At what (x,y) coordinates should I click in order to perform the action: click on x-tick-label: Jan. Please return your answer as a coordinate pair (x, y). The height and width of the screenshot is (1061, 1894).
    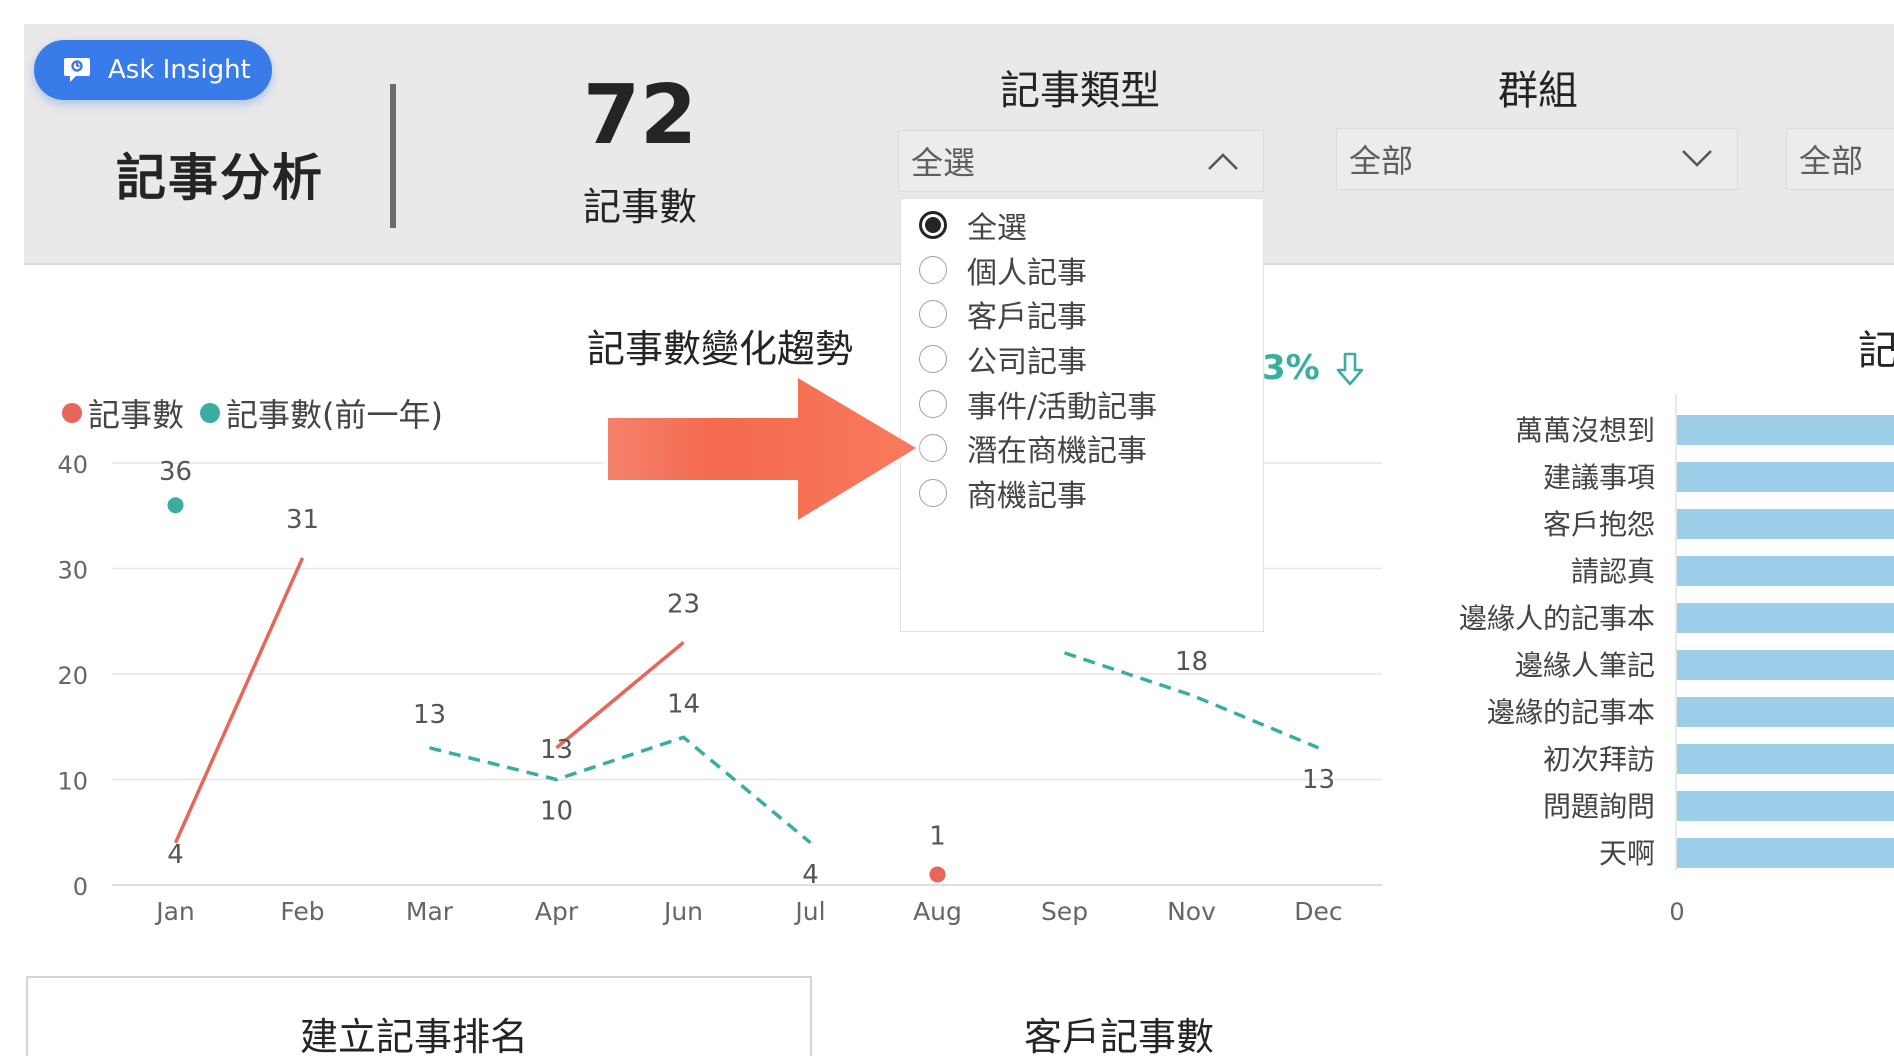
    Looking at the image, I should click on (174, 911).